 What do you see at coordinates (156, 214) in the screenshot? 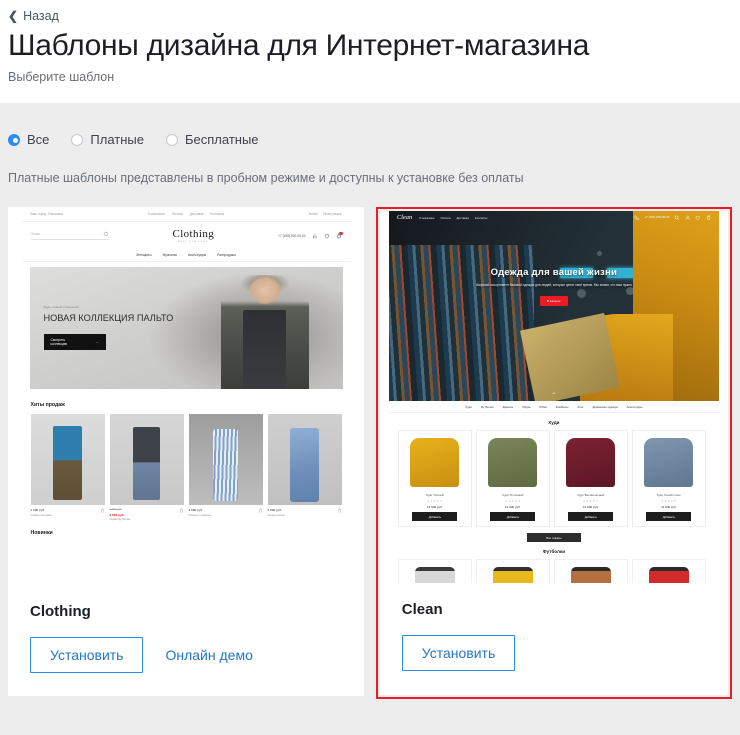
I see `preview-top-link: О магазине` at bounding box center [156, 214].